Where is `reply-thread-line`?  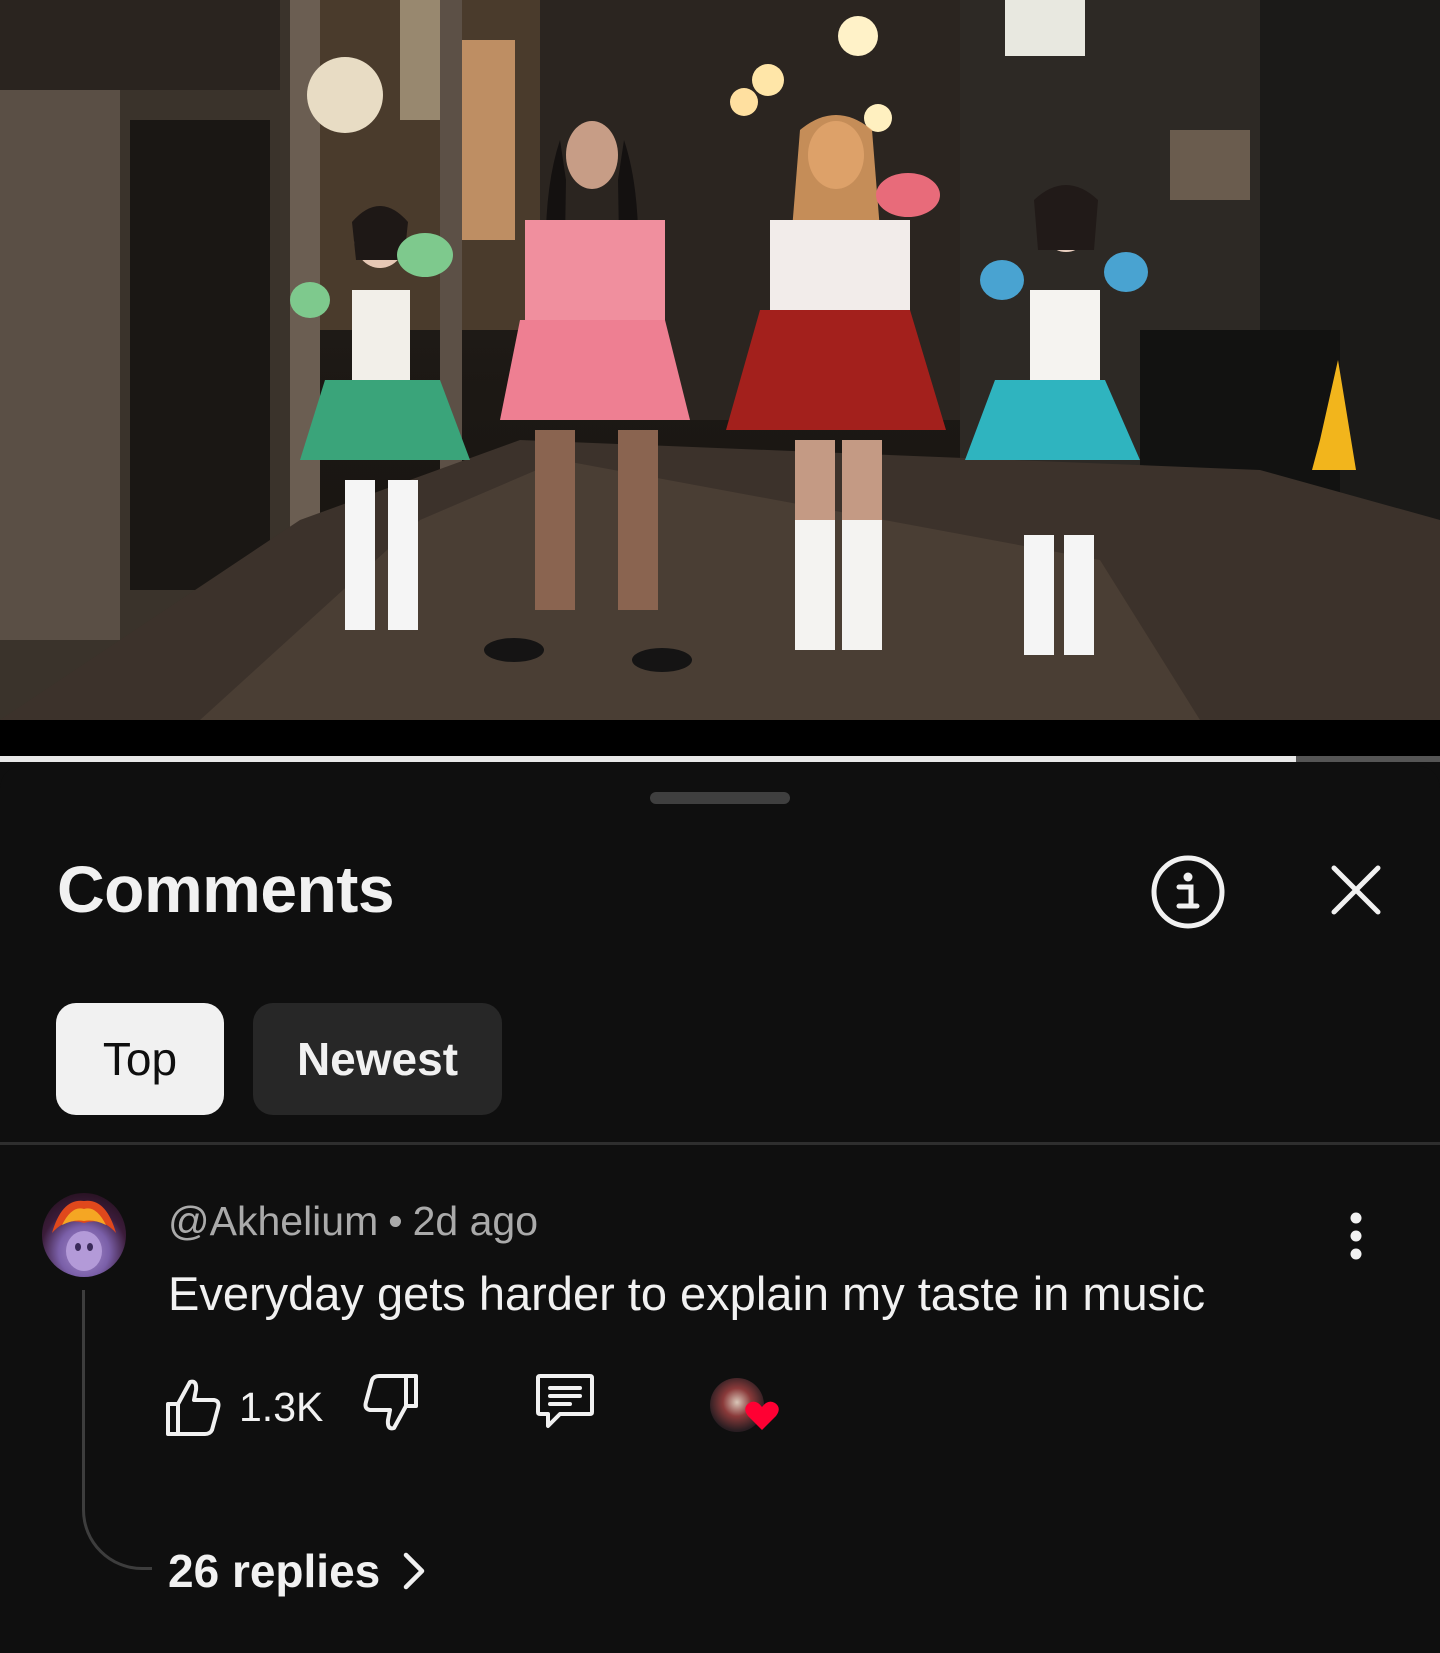 reply-thread-line is located at coordinates (117, 1430).